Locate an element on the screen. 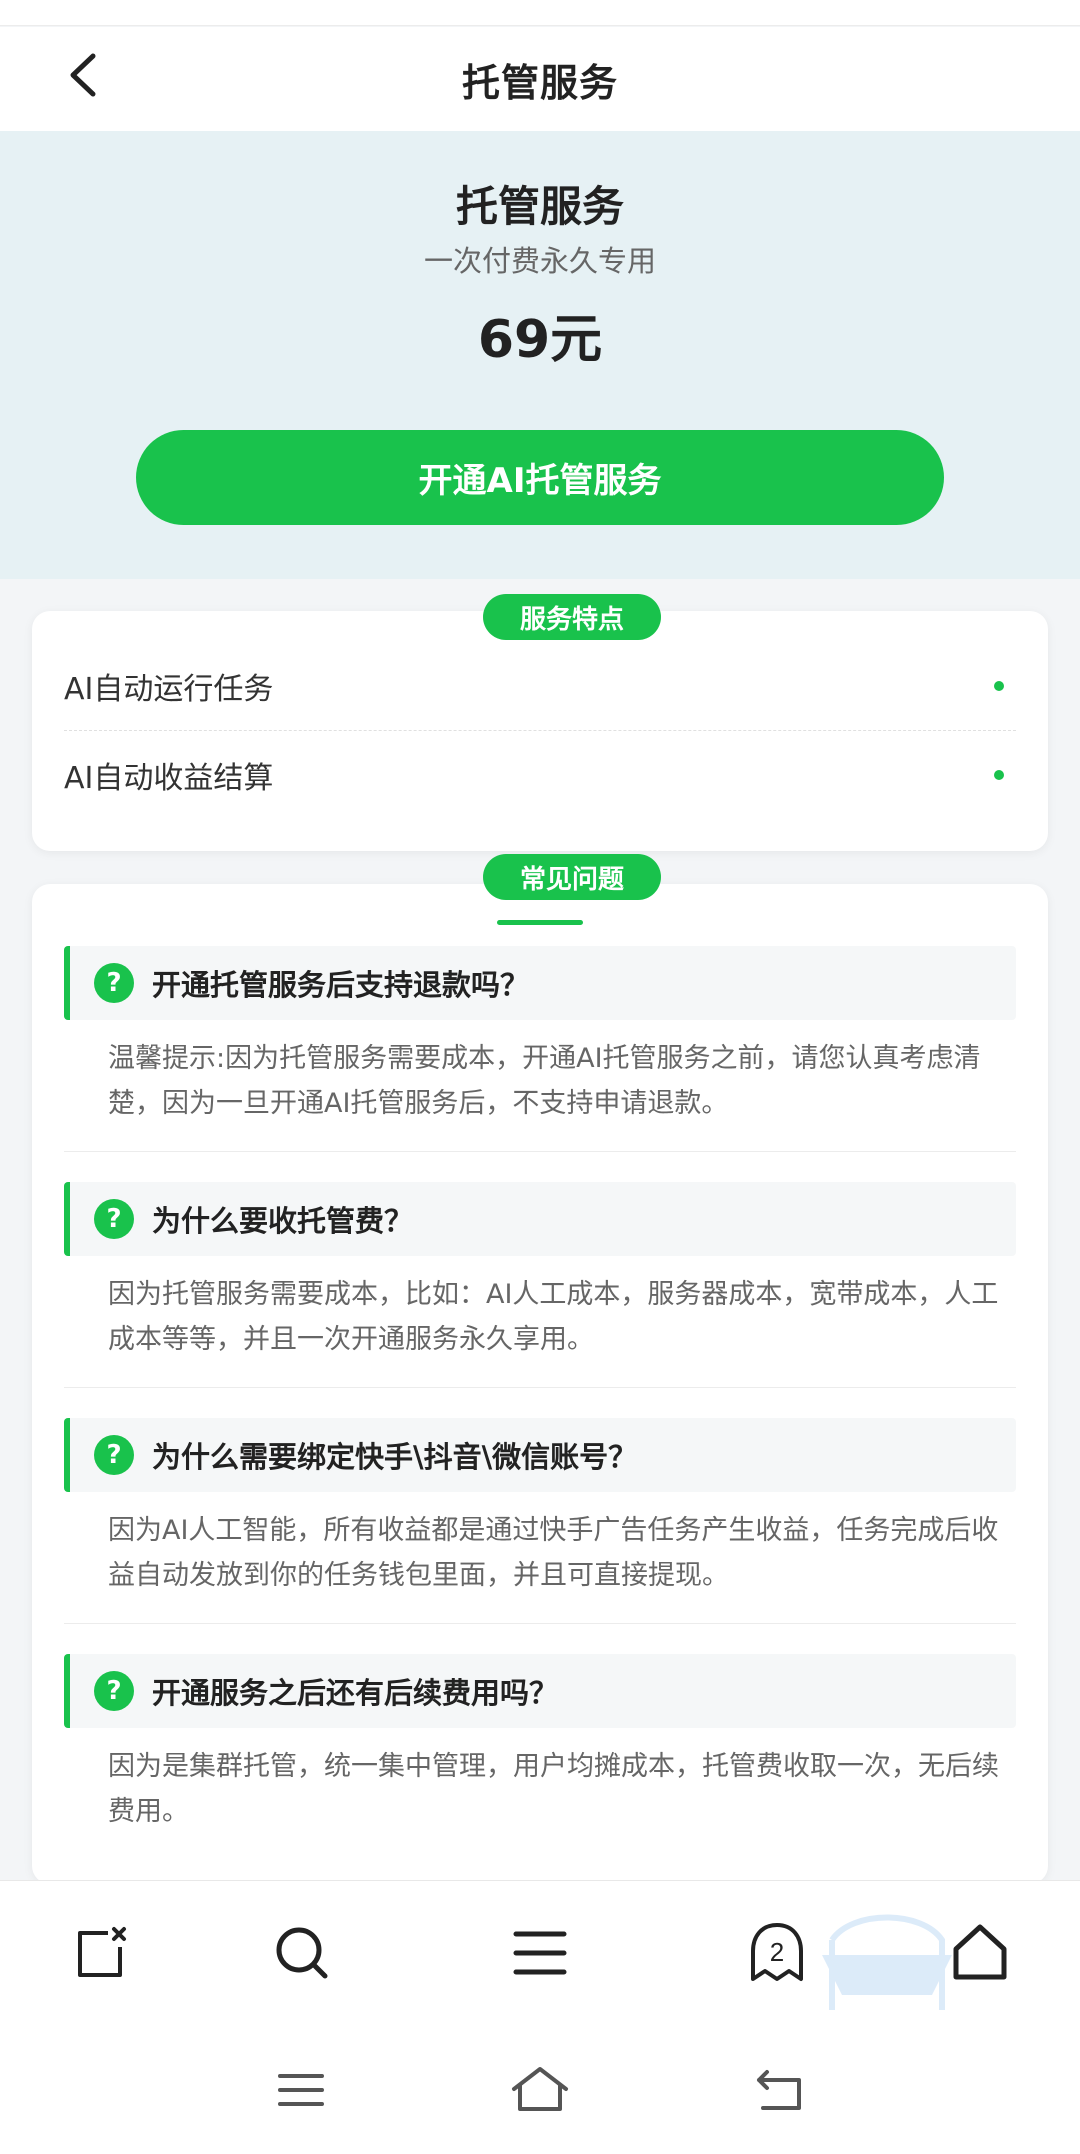 Image resolution: width=1080 pixels, height=2154 pixels. search-icon is located at coordinates (302, 1953).